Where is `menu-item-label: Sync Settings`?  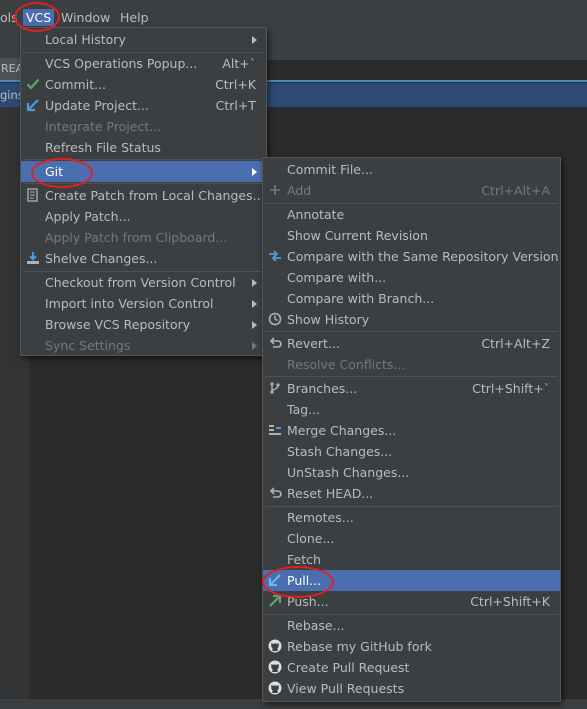
menu-item-label: Sync Settings is located at coordinates (88, 345).